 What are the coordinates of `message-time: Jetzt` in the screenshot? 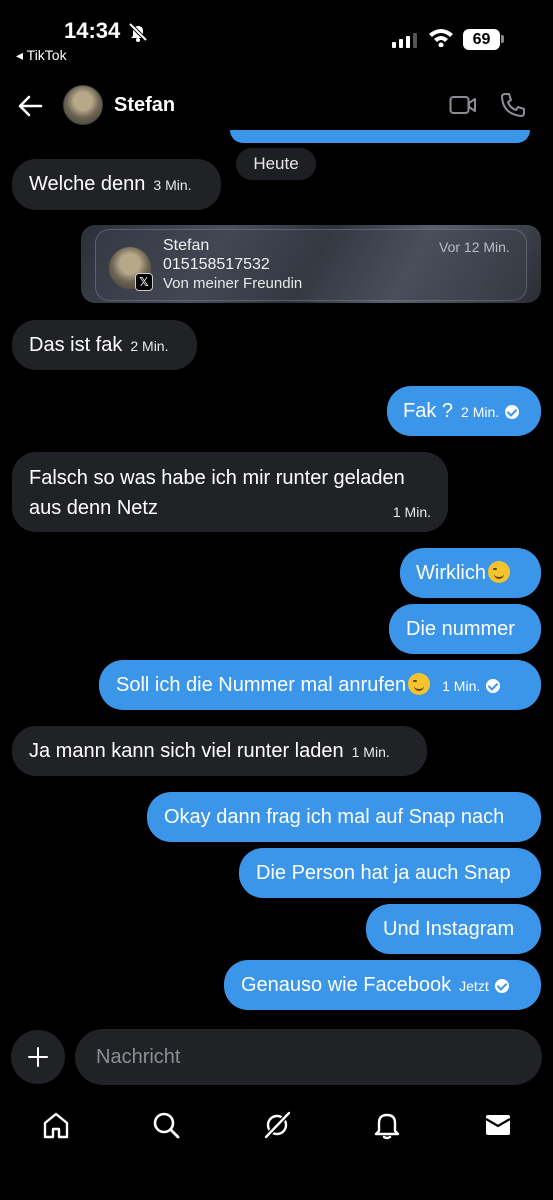 It's located at (474, 986).